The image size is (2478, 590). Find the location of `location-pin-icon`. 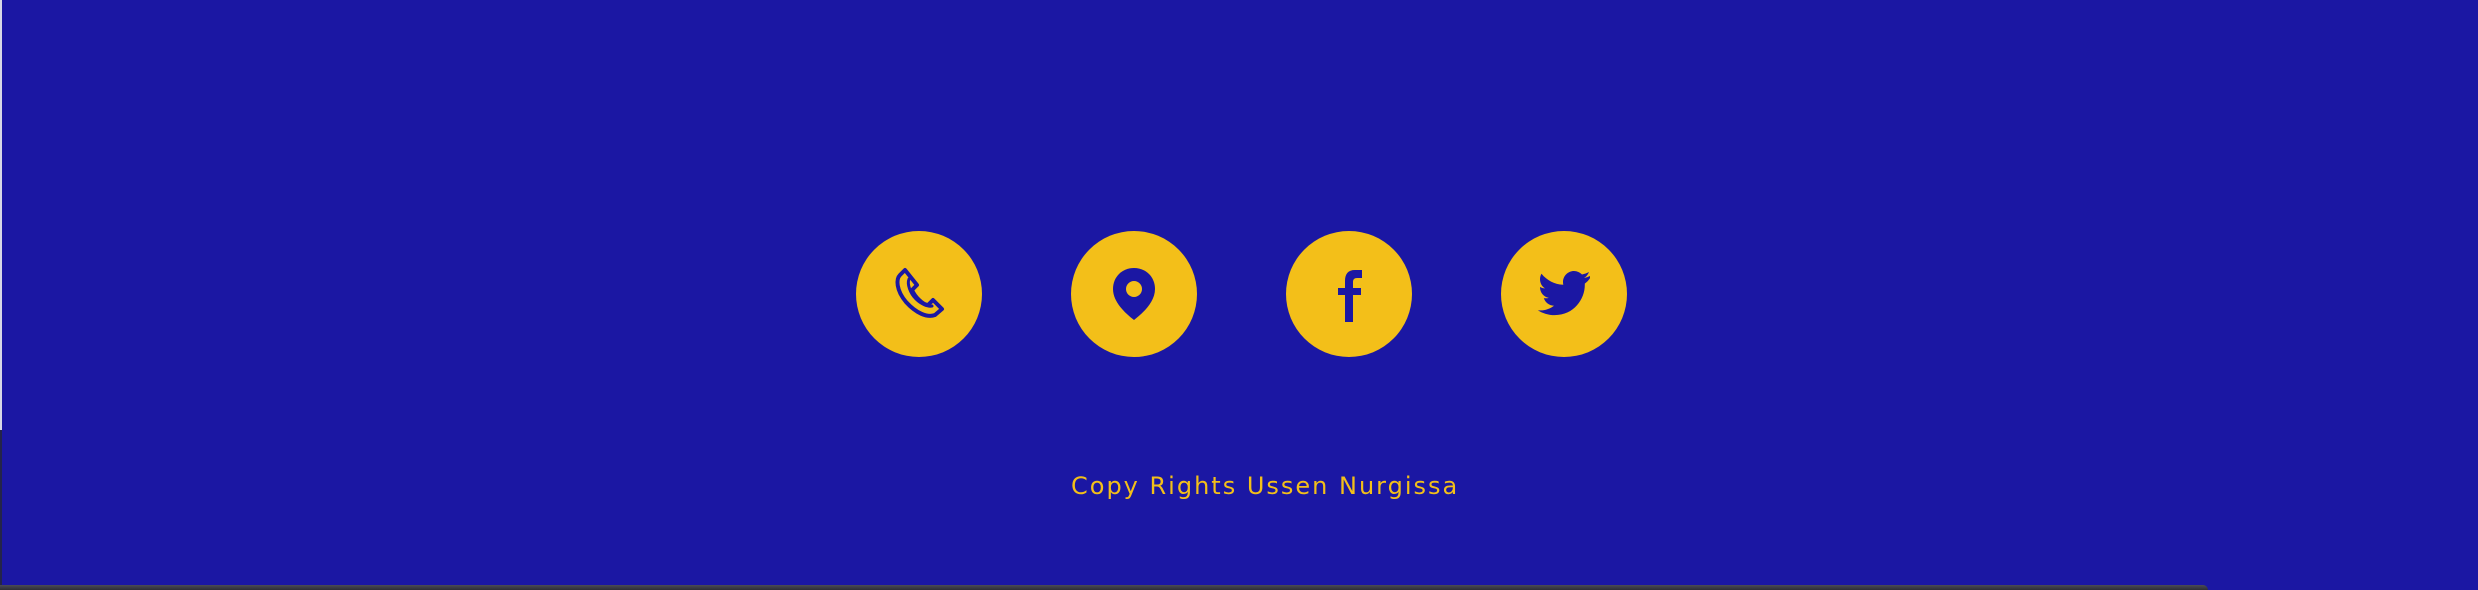

location-pin-icon is located at coordinates (1134, 294).